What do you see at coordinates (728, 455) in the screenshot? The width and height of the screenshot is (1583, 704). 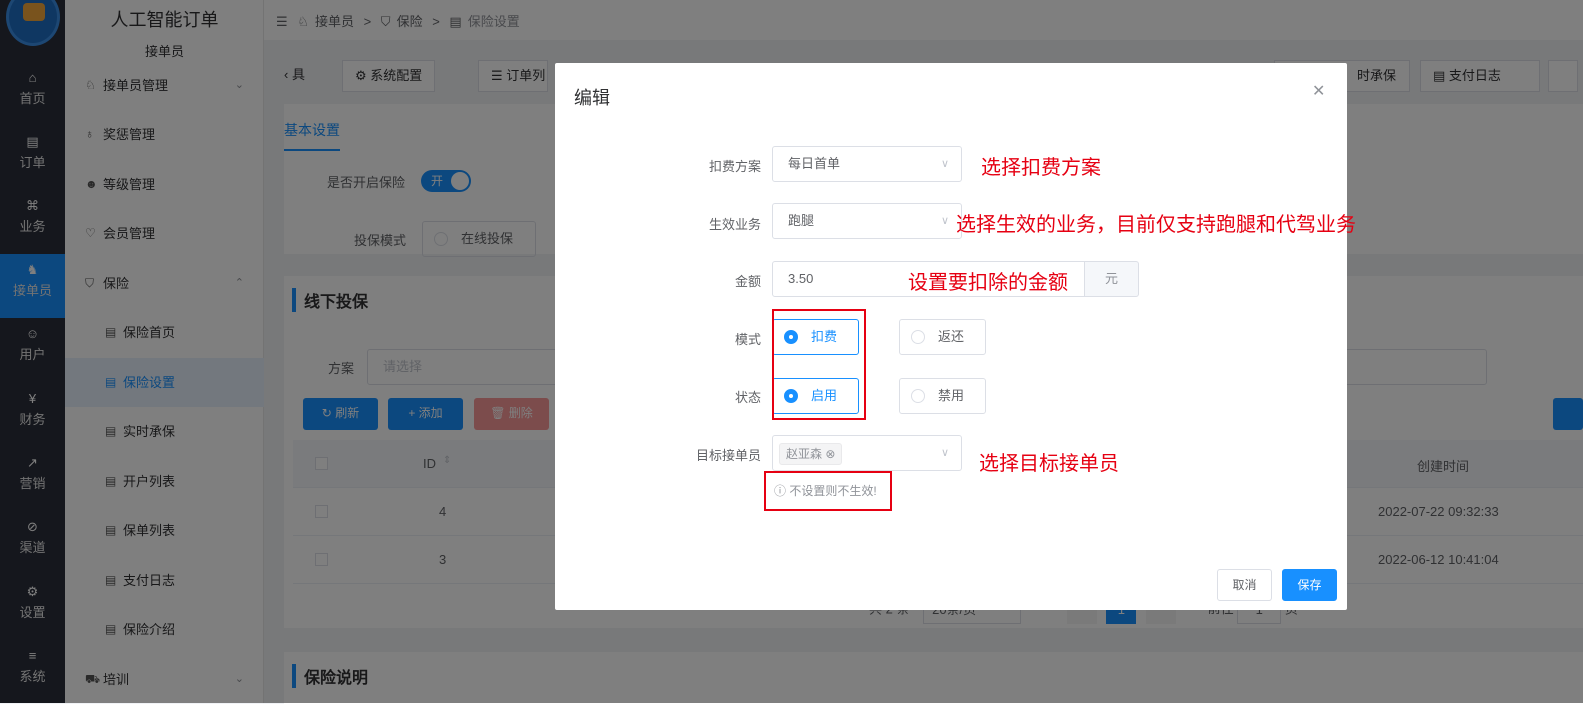 I see `target-label: 目标接单员` at bounding box center [728, 455].